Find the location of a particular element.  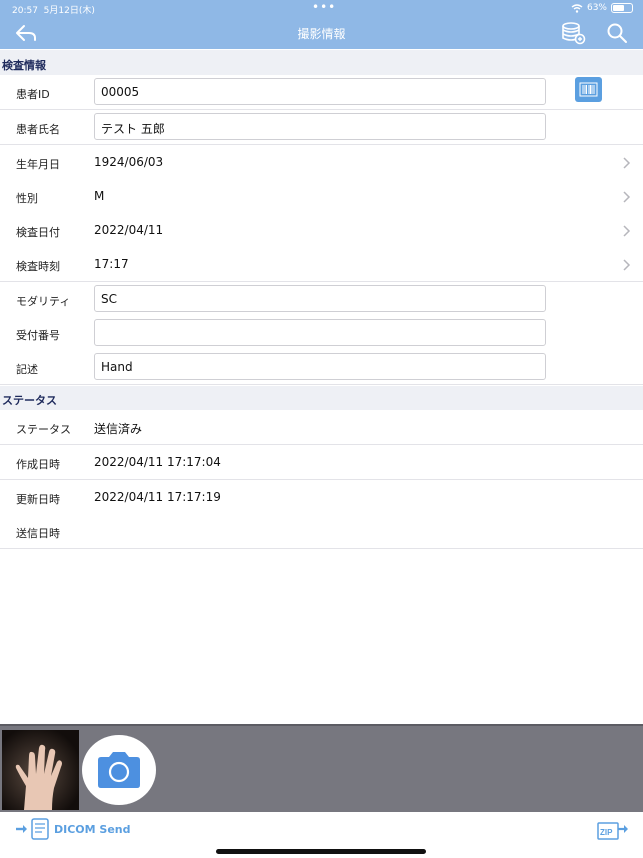

barcode-scan-button is located at coordinates (588, 89).